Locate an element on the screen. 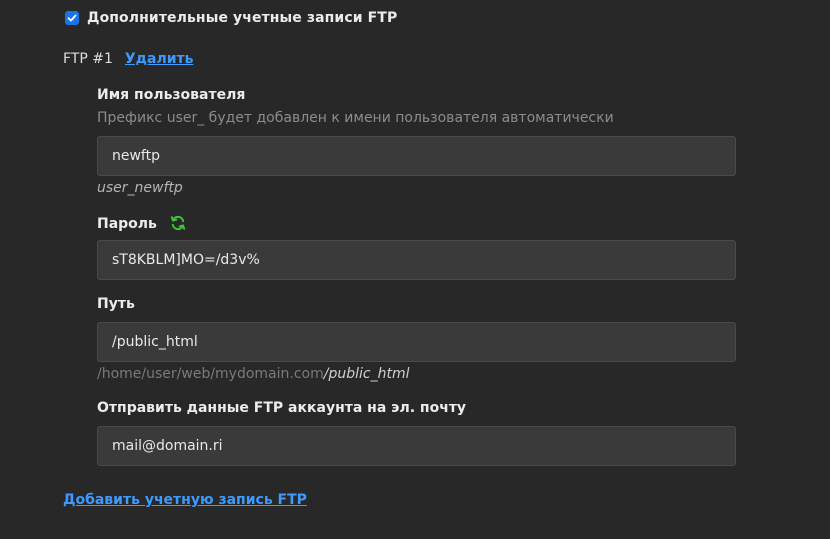  username-input: newftp is located at coordinates (416, 156).